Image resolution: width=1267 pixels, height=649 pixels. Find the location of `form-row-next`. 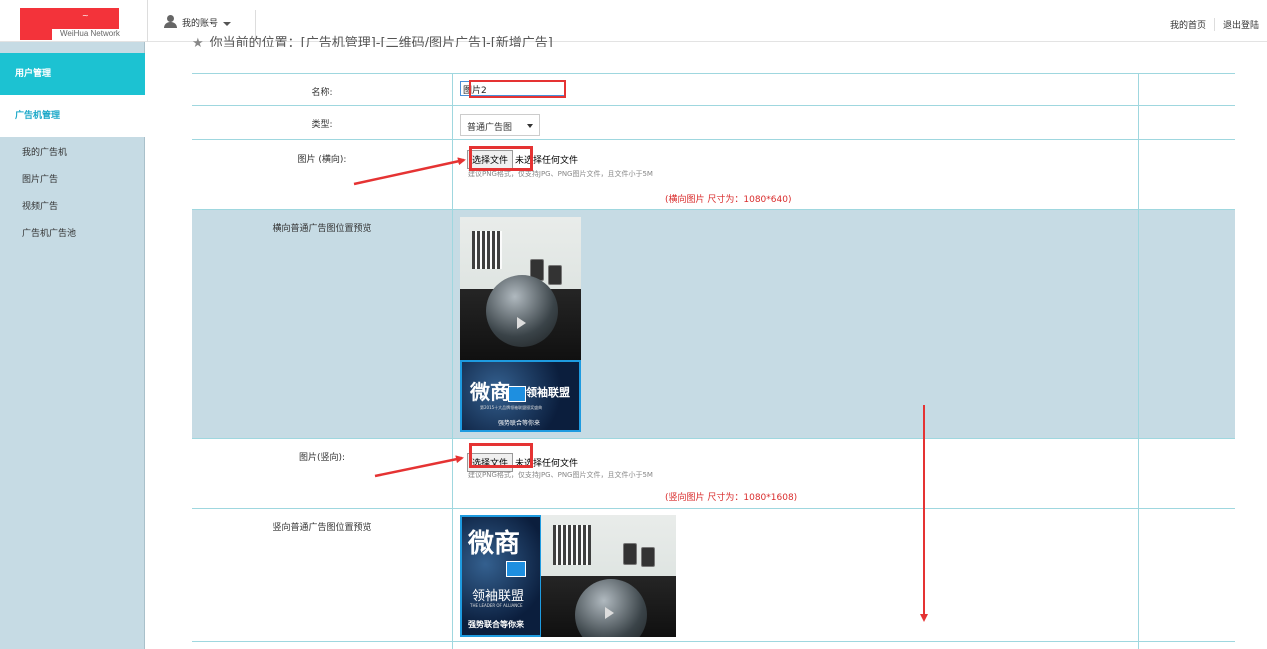

form-row-next is located at coordinates (713, 645).